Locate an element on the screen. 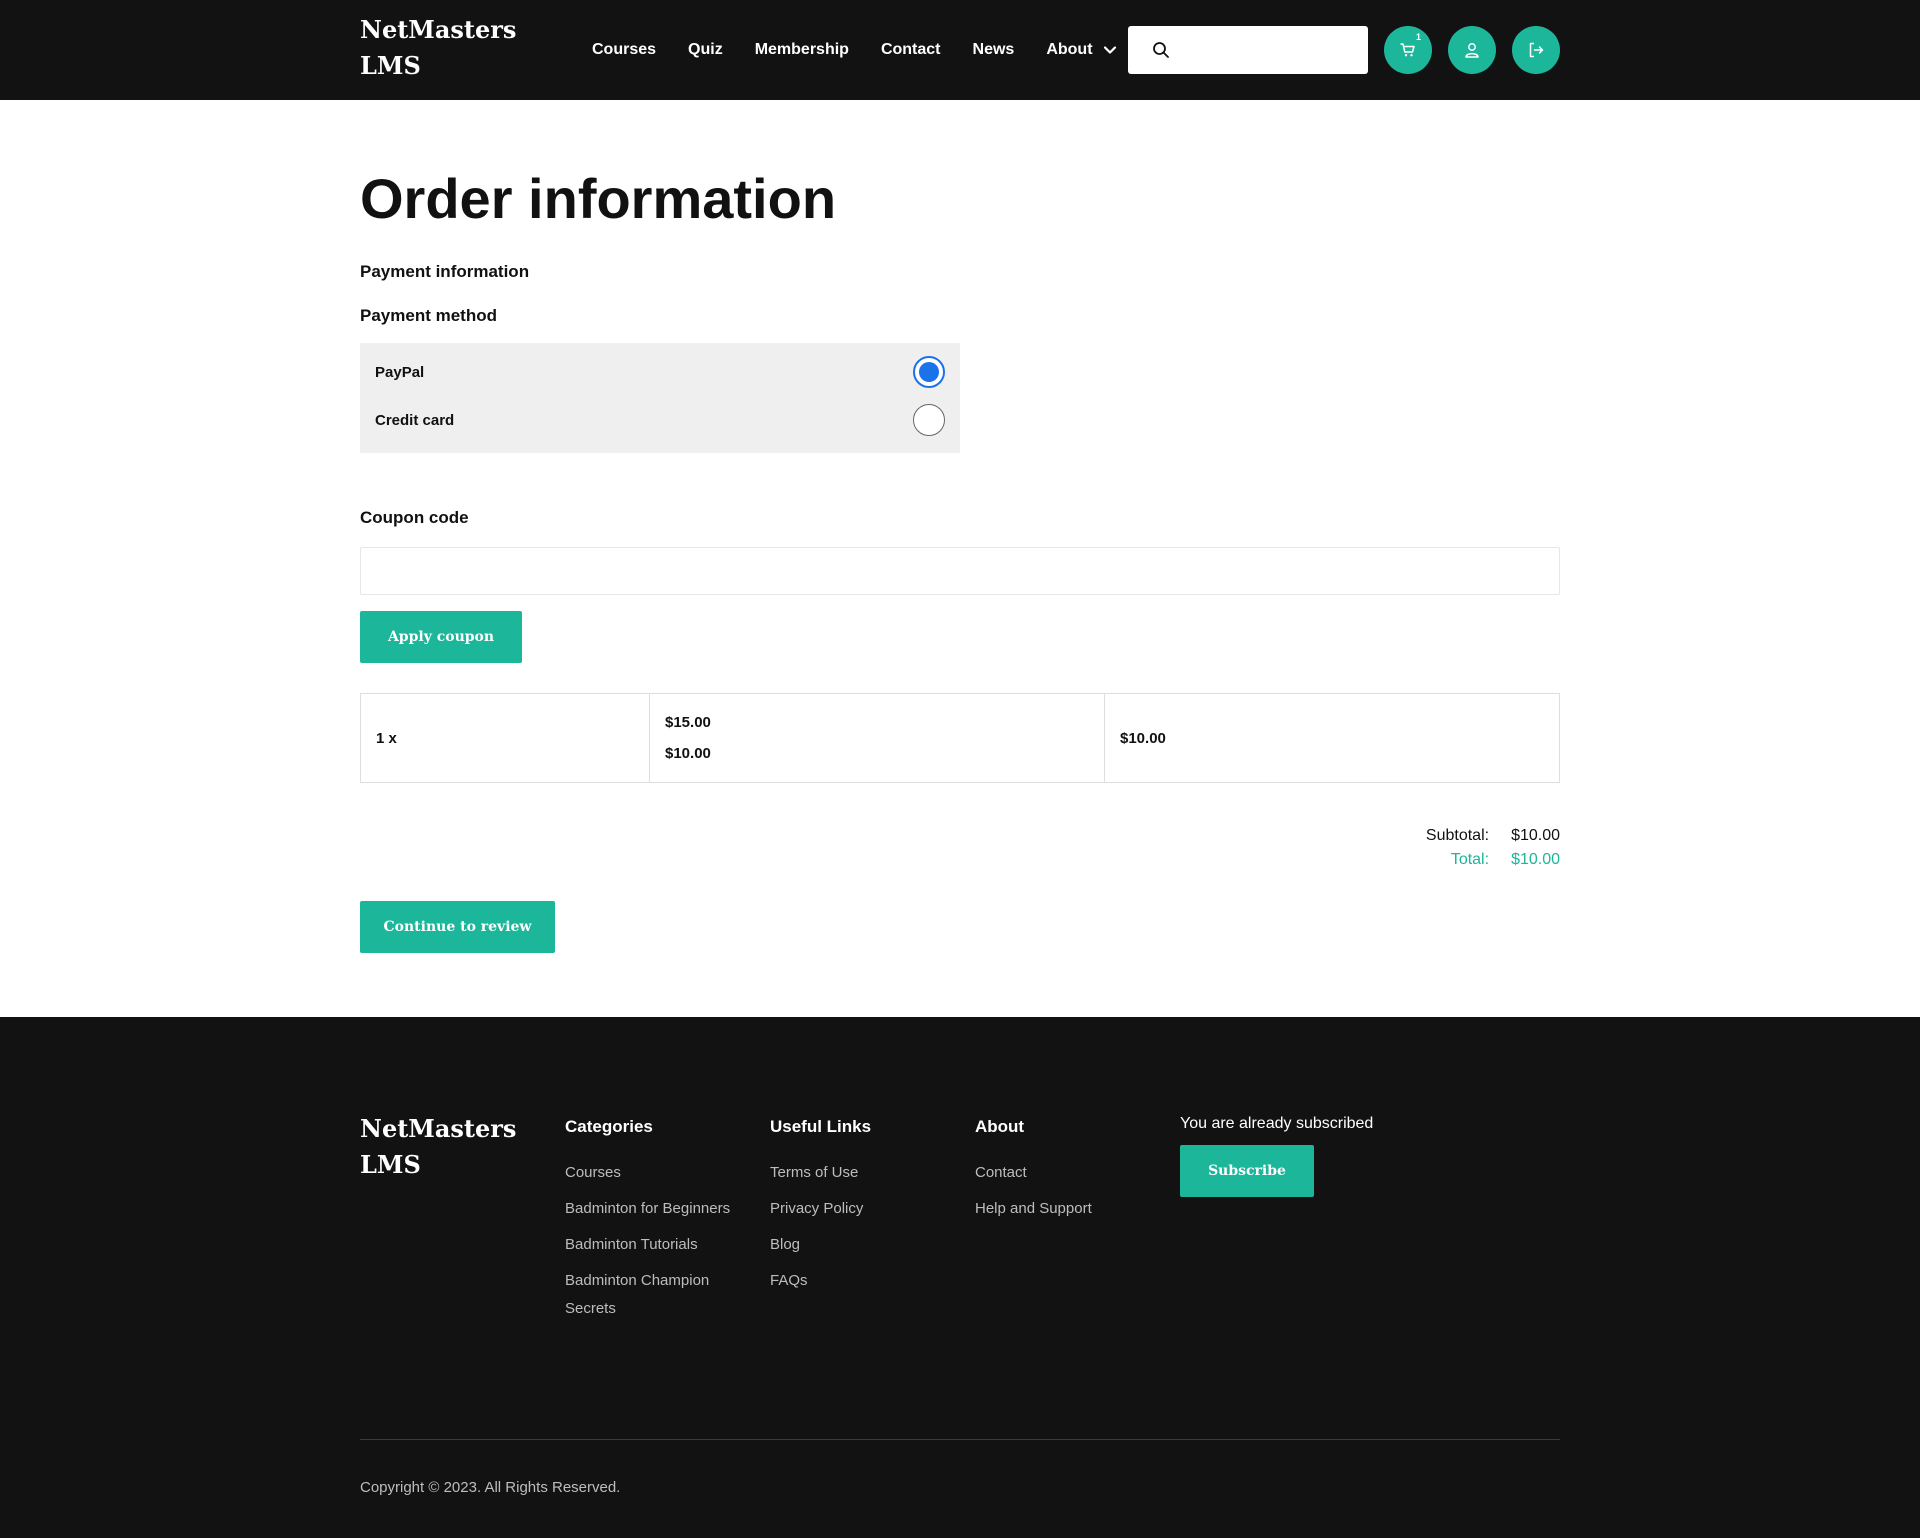  copyright-text: Copyright © 2023. All Rights Reserved. is located at coordinates (490, 1487).